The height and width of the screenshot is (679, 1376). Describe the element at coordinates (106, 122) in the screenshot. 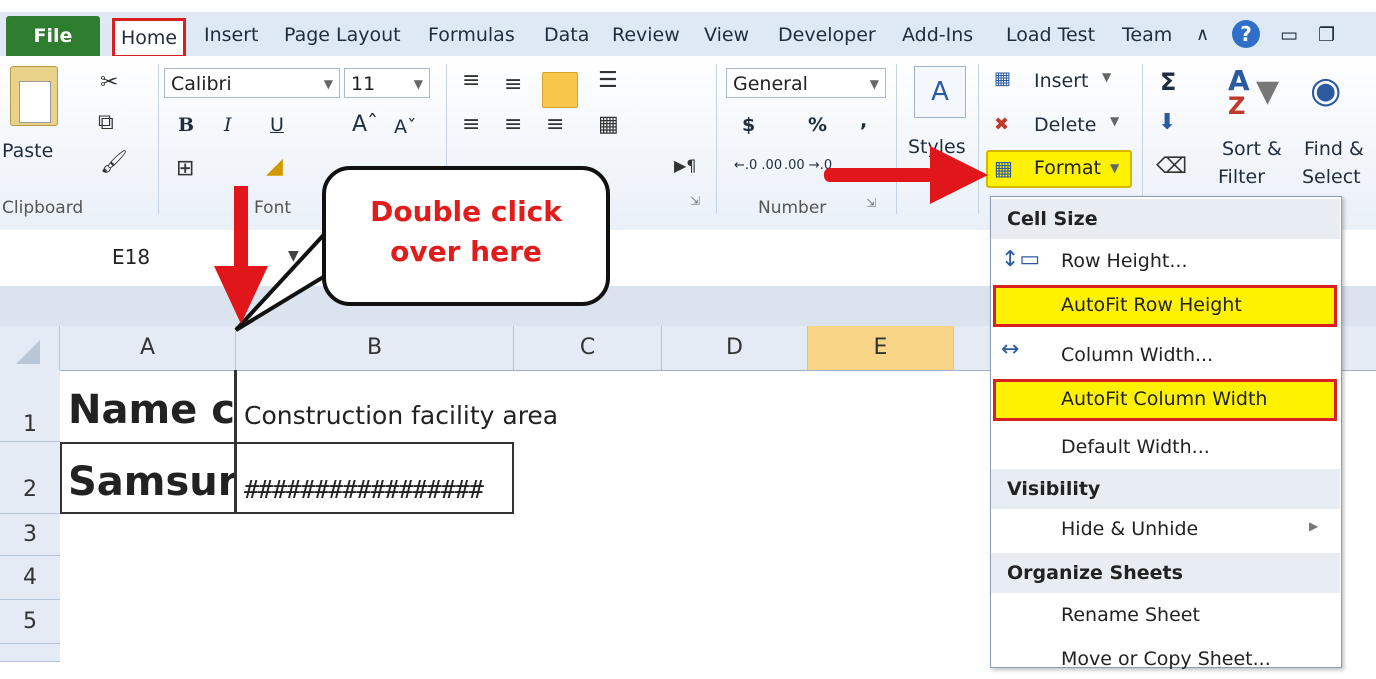

I see `copy-icon: ⧉` at that location.